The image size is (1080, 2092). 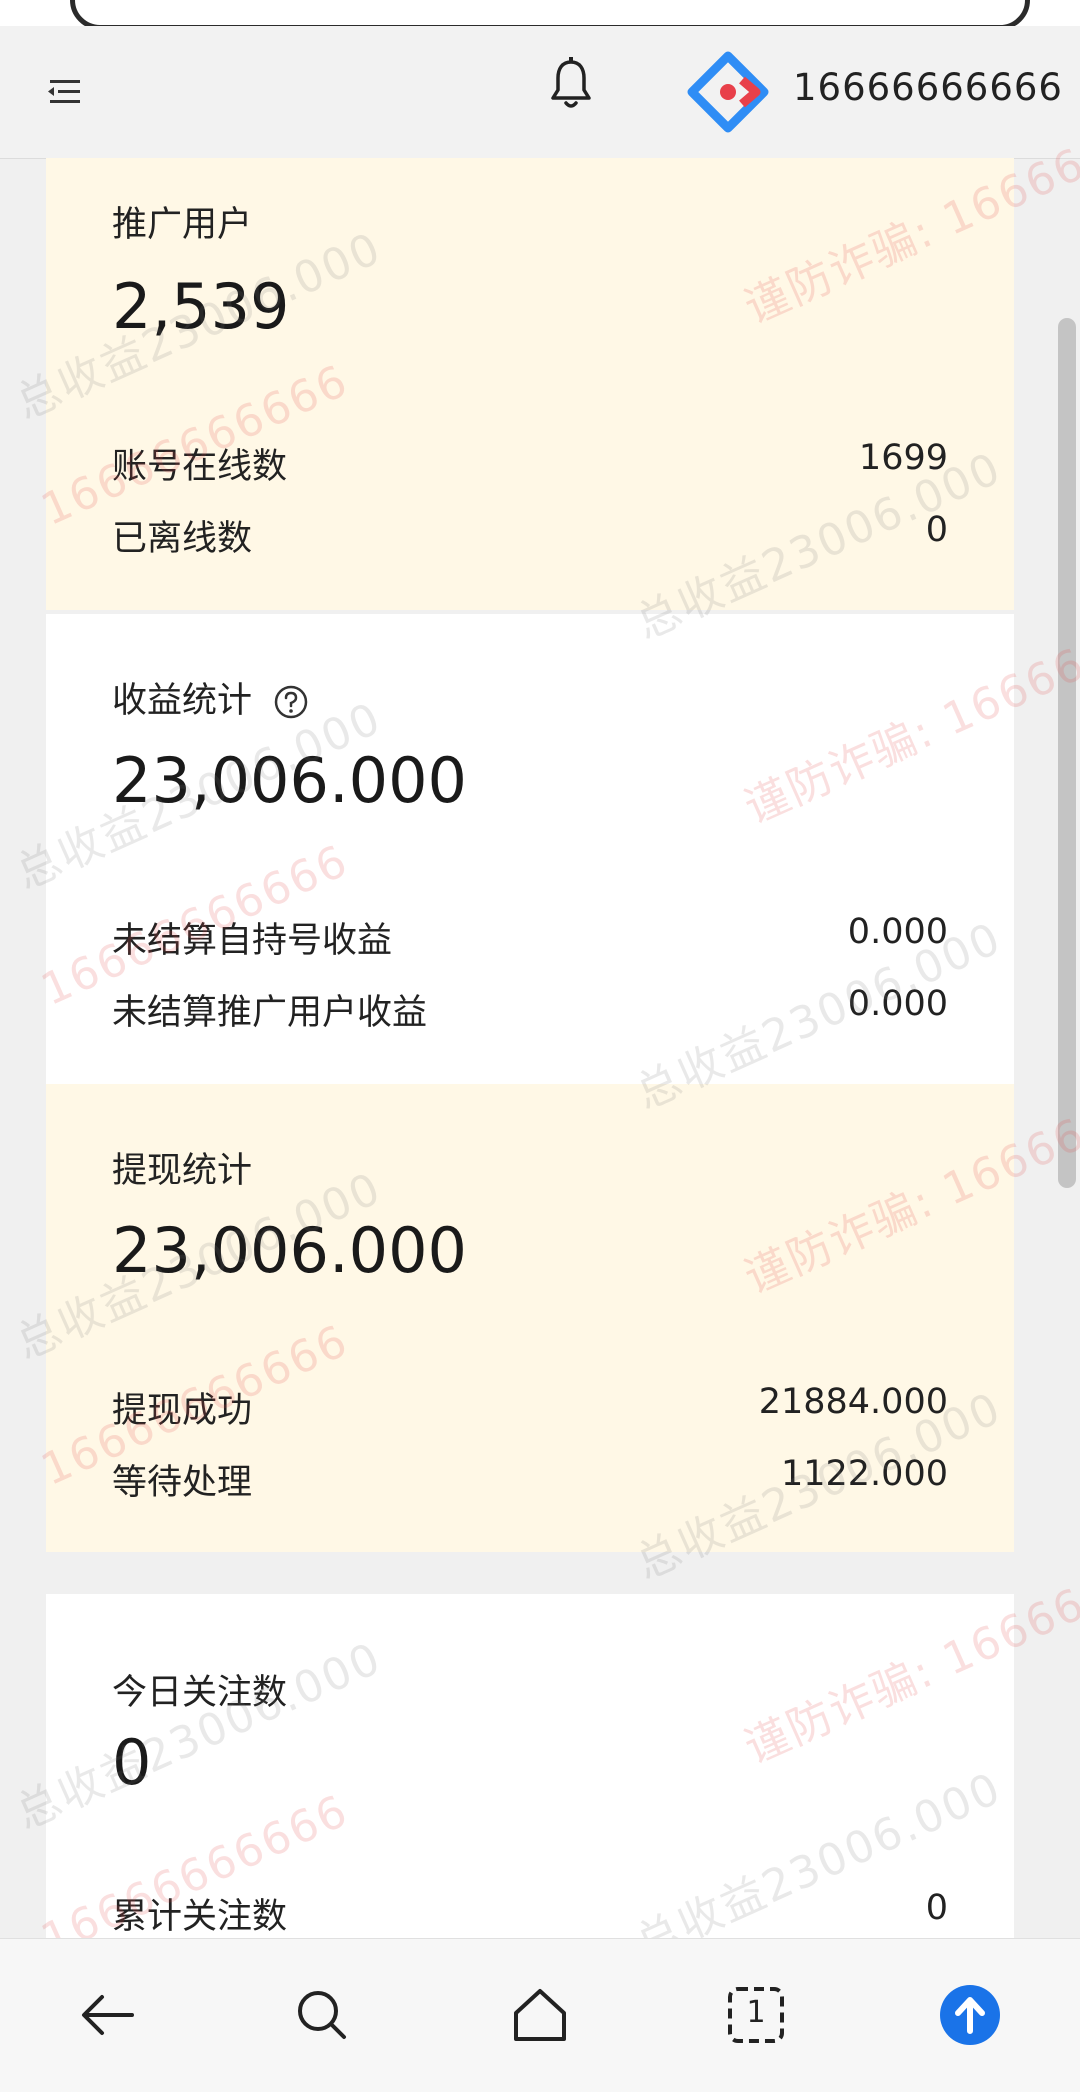 What do you see at coordinates (291, 702) in the screenshot?
I see `help-icon` at bounding box center [291, 702].